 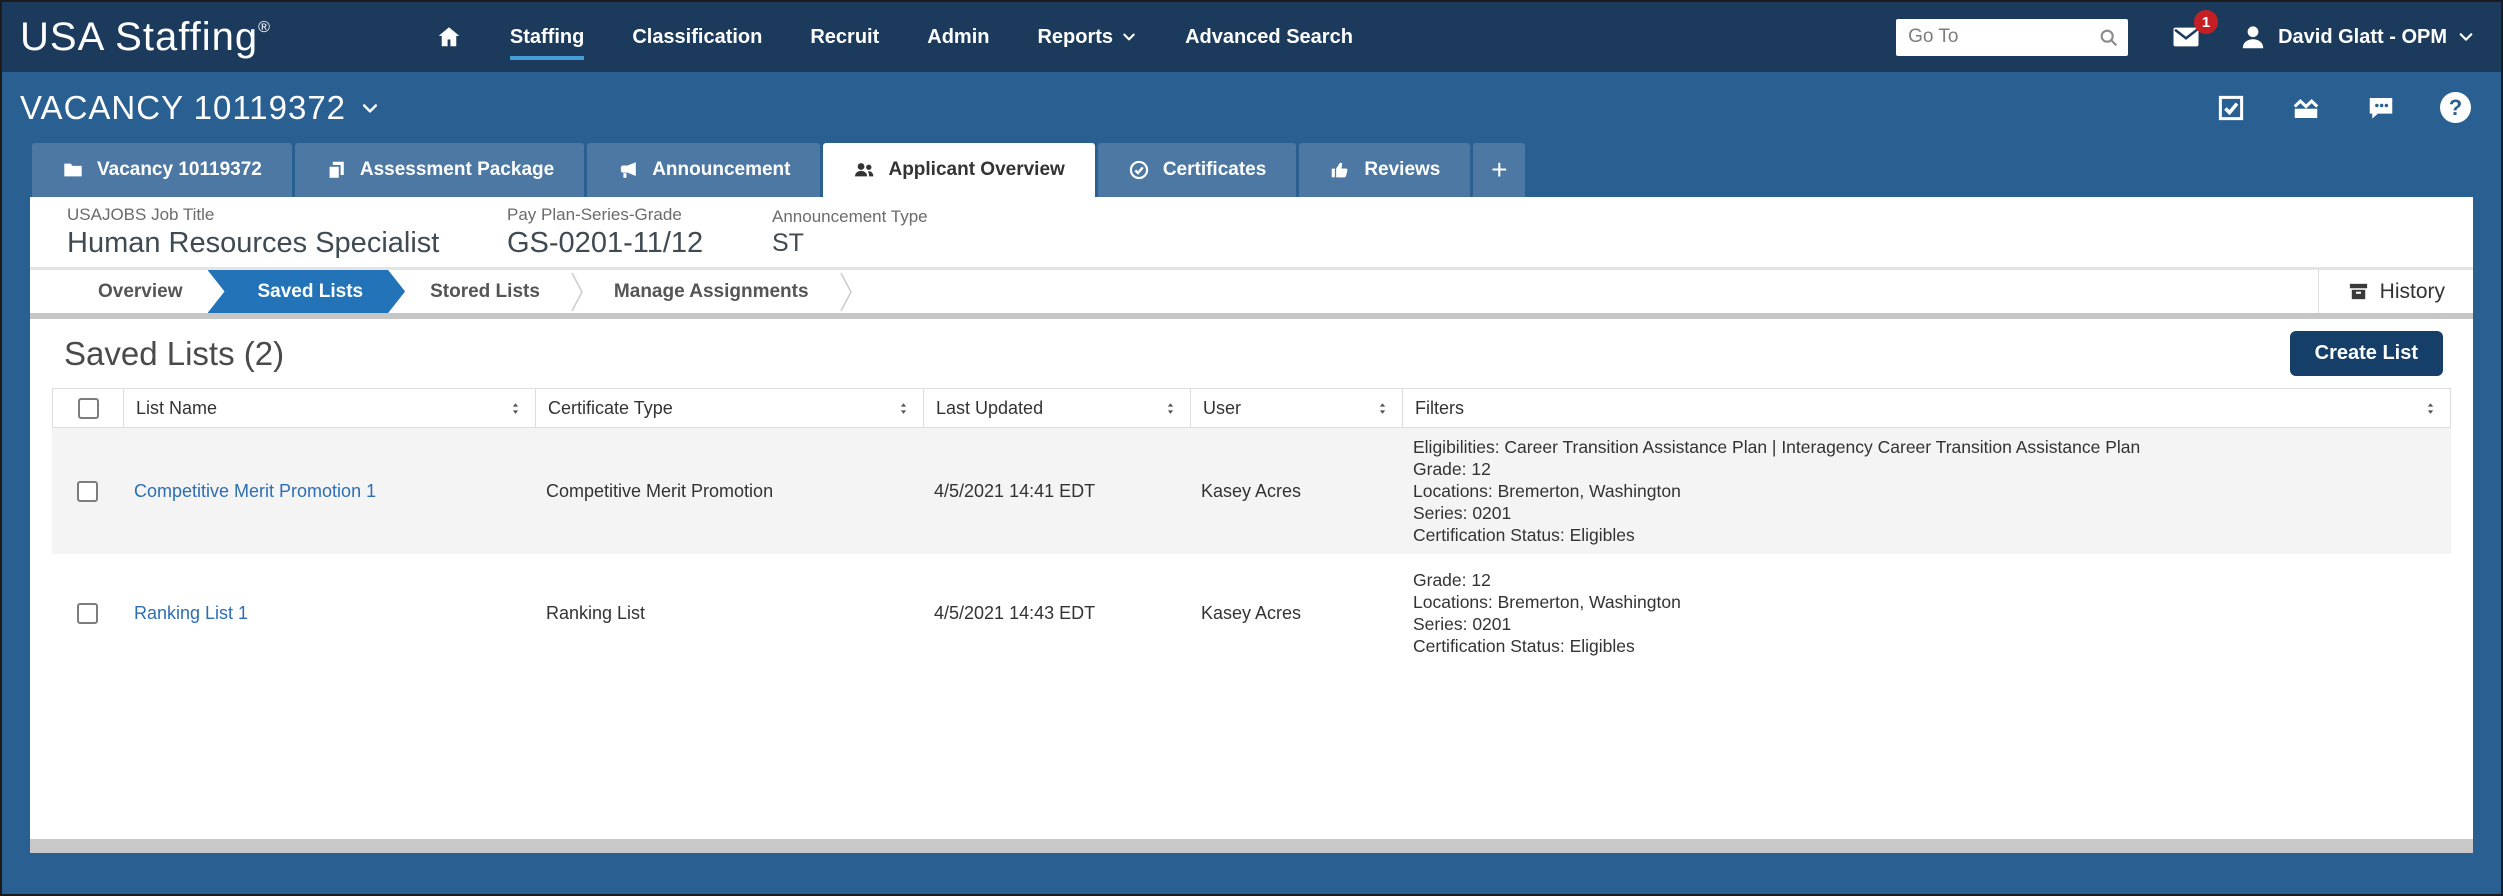 What do you see at coordinates (264, 27) in the screenshot?
I see `registered-mark: ®` at bounding box center [264, 27].